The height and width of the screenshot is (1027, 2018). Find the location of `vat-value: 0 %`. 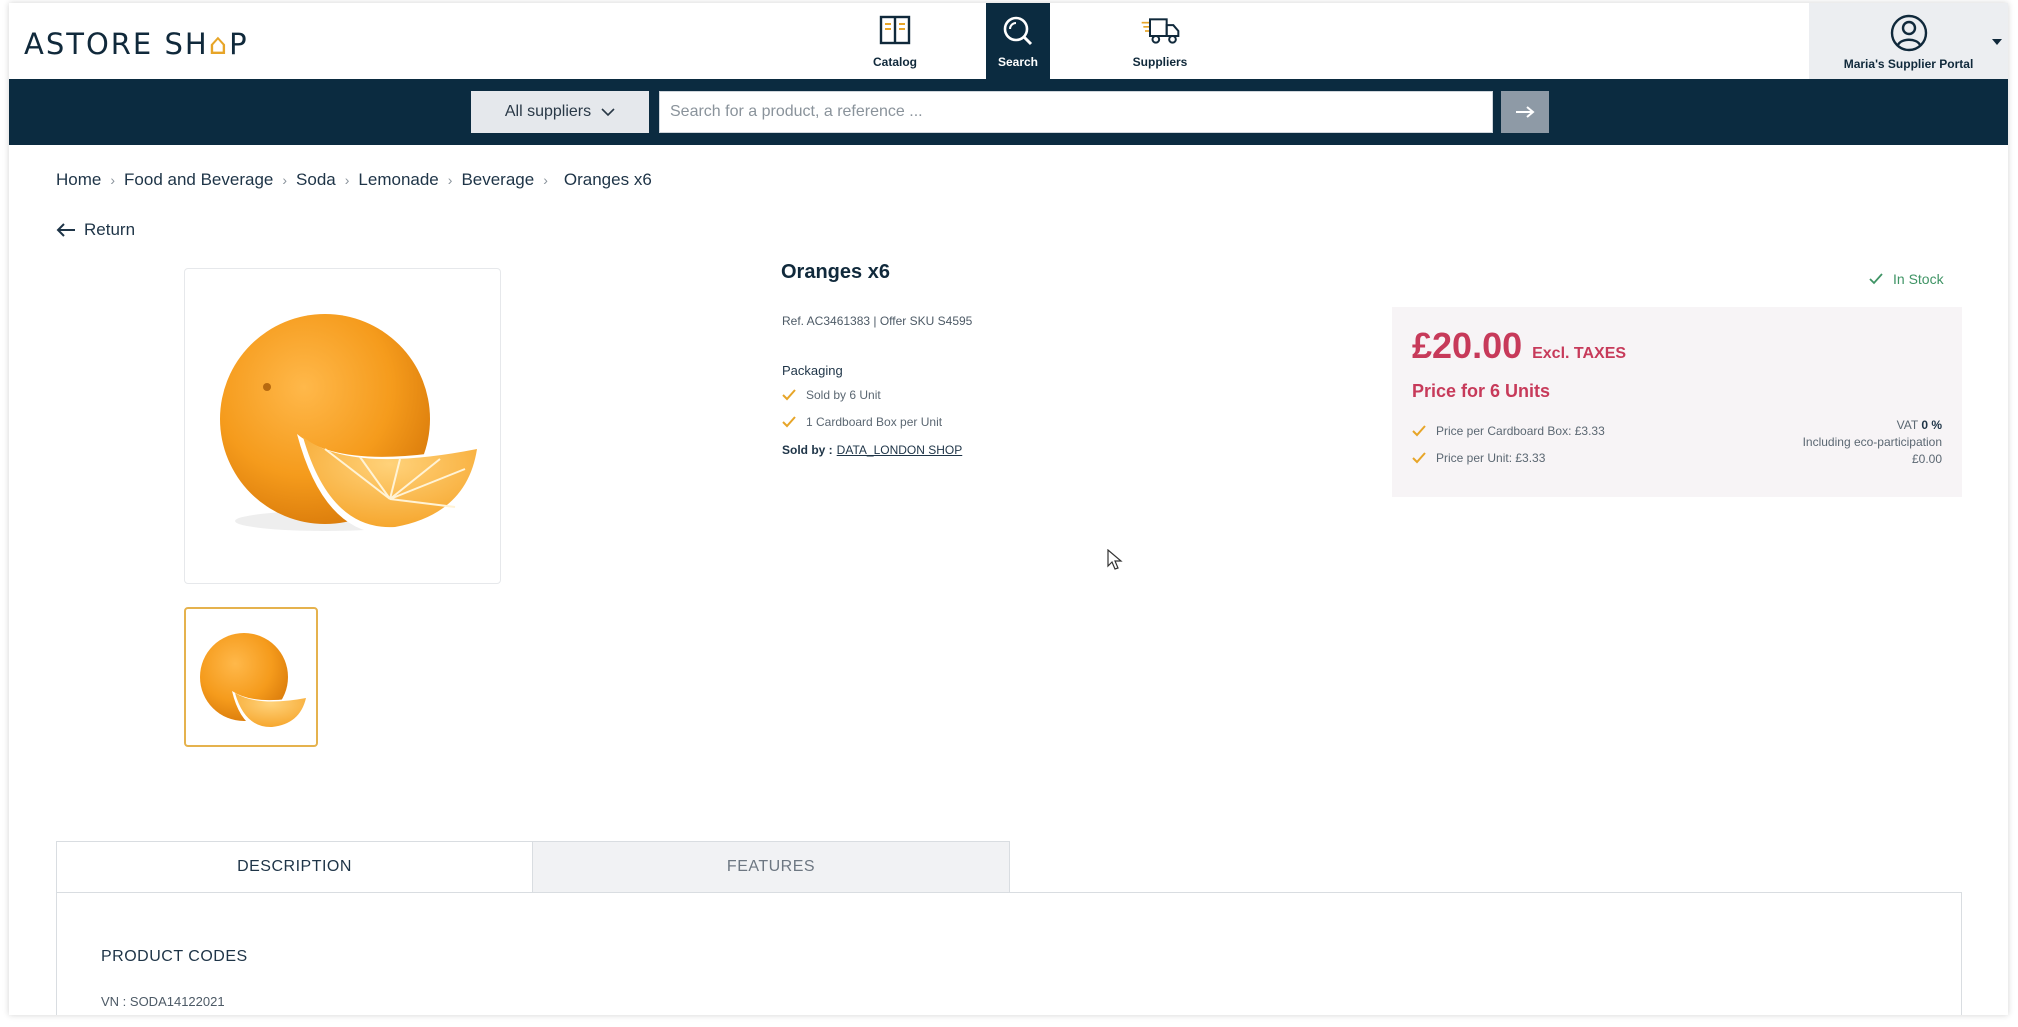

vat-value: 0 % is located at coordinates (1931, 425).